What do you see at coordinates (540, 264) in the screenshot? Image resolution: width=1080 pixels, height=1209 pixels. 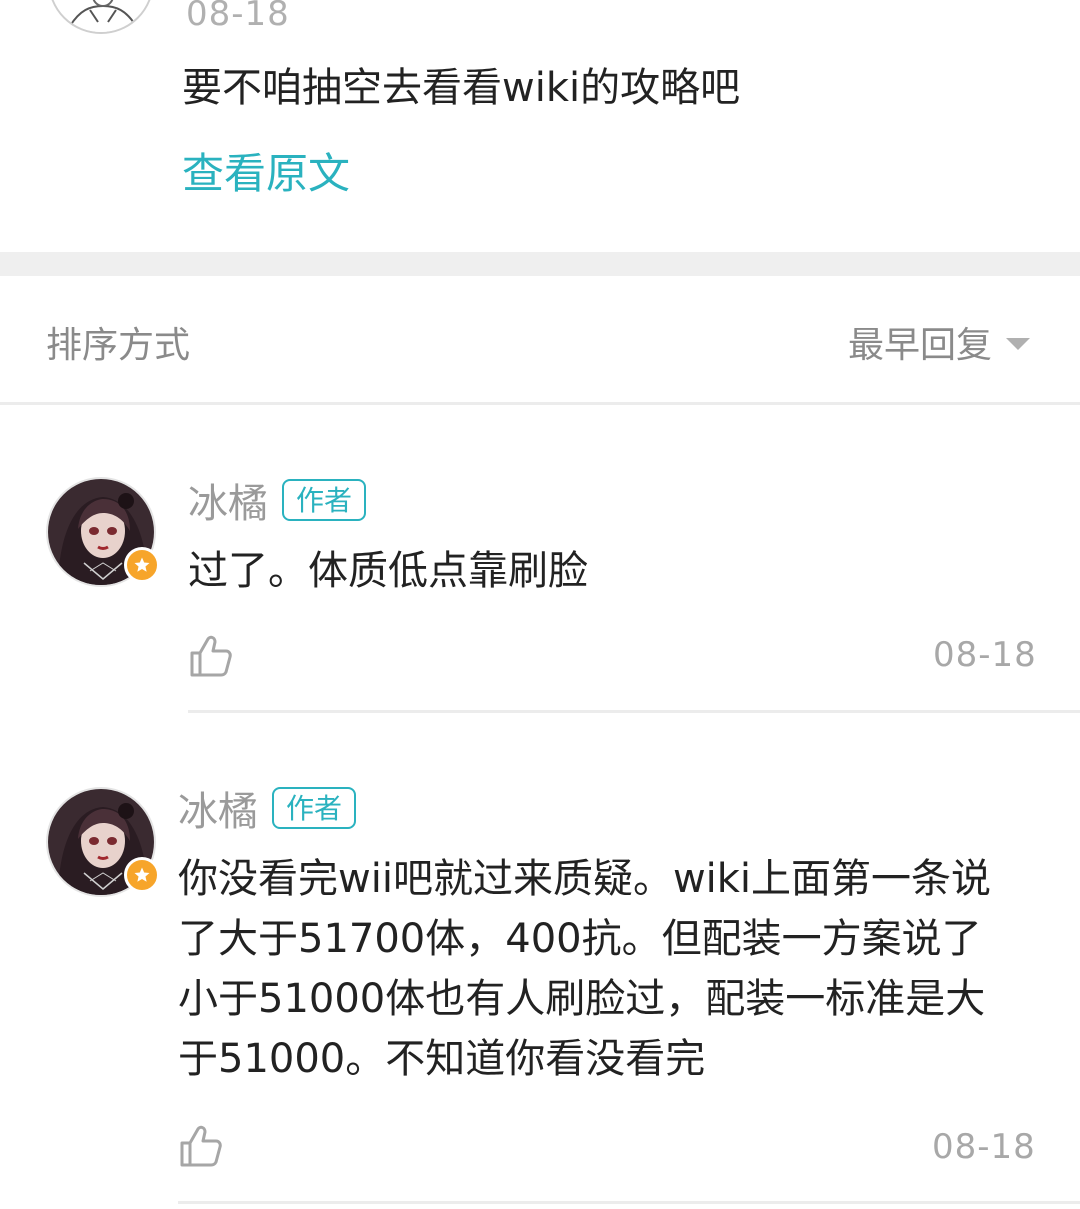 I see `section-separator` at bounding box center [540, 264].